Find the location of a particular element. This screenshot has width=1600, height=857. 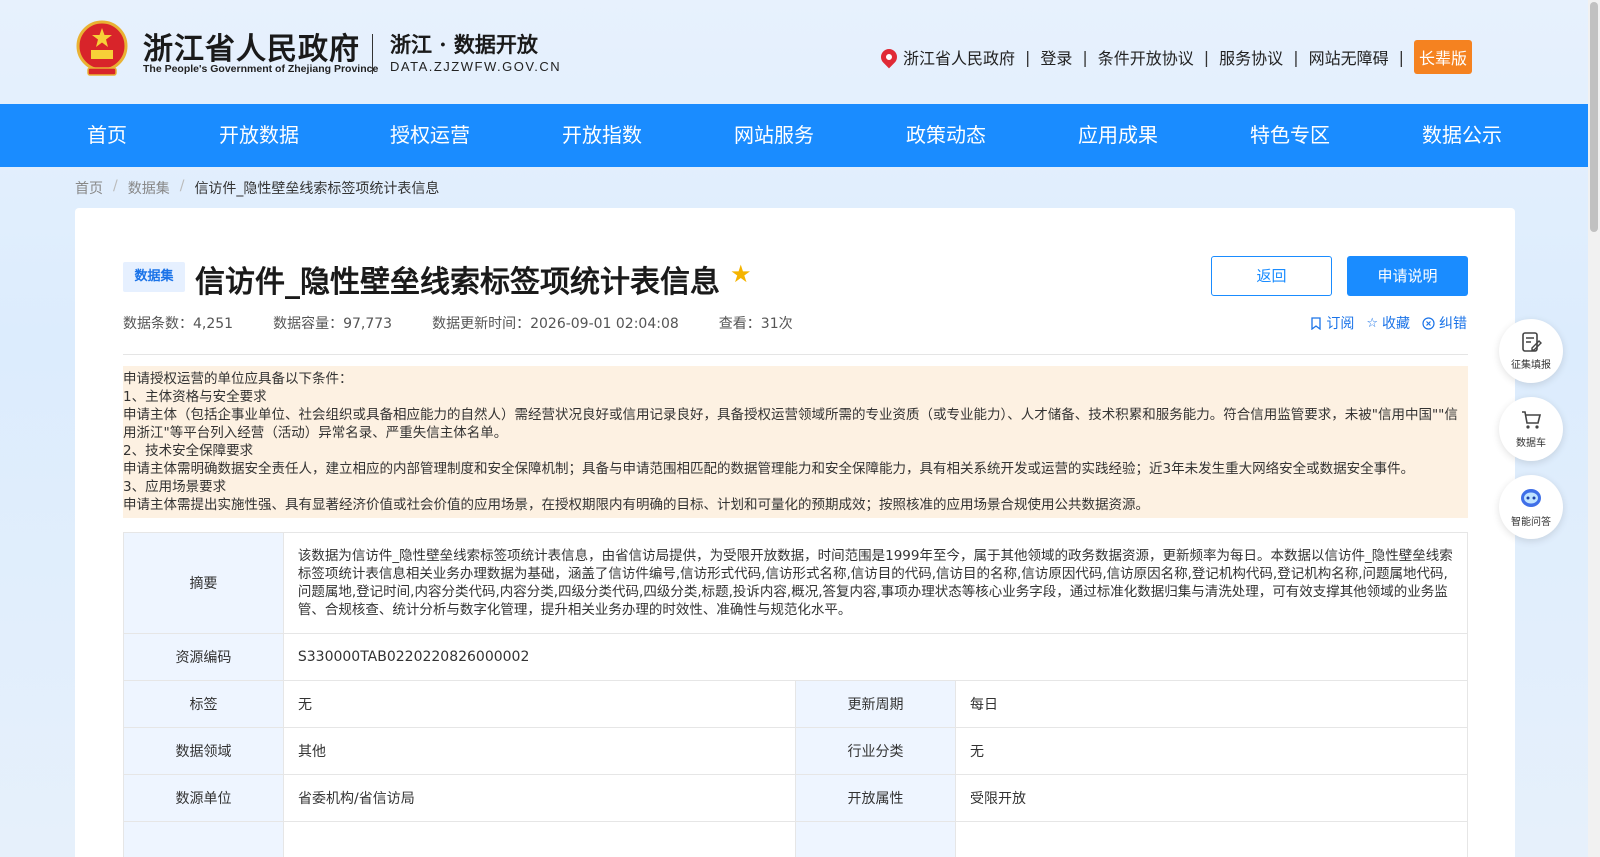

update-time: 数据更新时间：2026-09-01 02:04:08 is located at coordinates (555, 324).